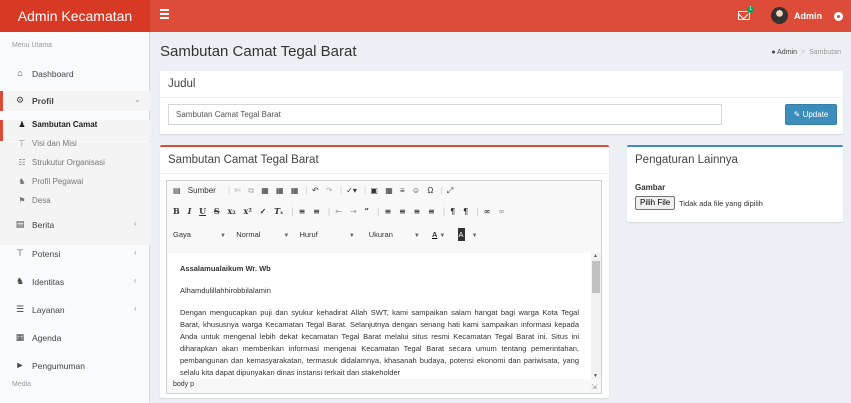  I want to click on breadcrumb-item: Sambutan, so click(825, 52).